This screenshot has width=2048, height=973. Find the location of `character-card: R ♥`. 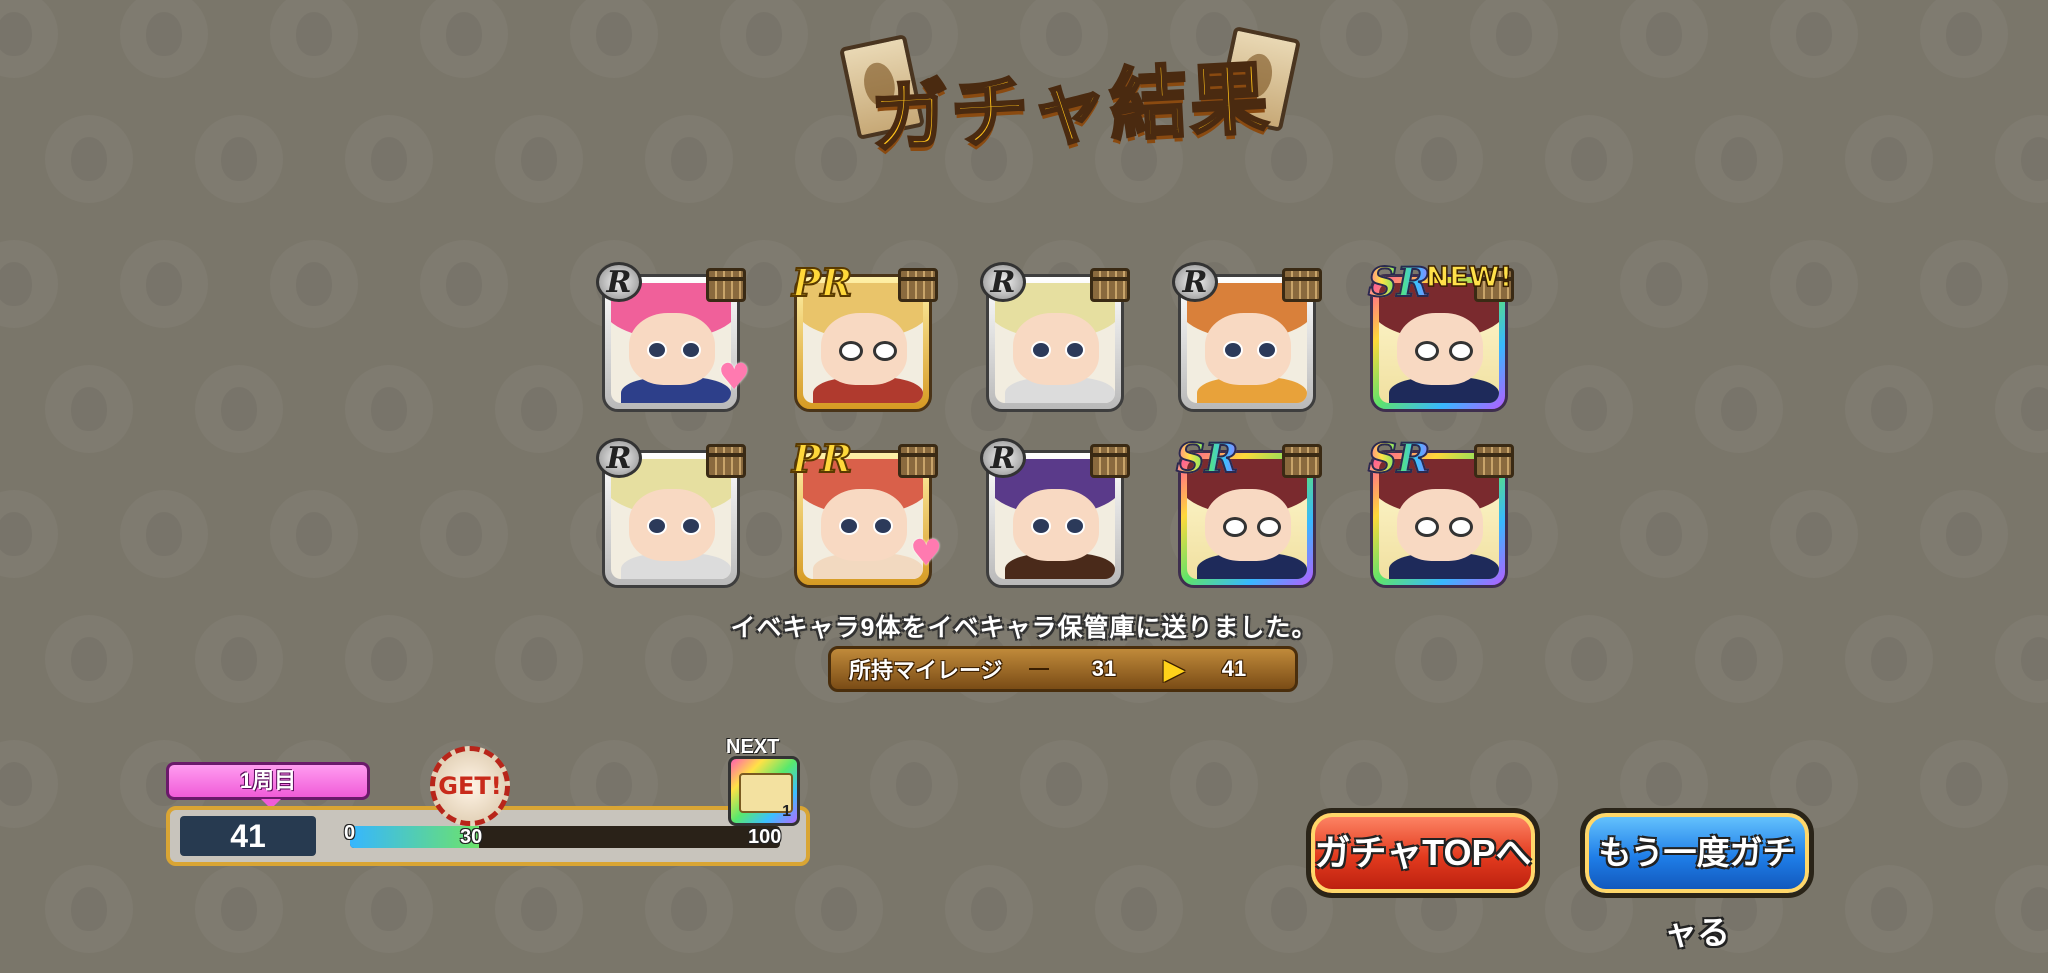

character-card: R ♥ is located at coordinates (673, 337).